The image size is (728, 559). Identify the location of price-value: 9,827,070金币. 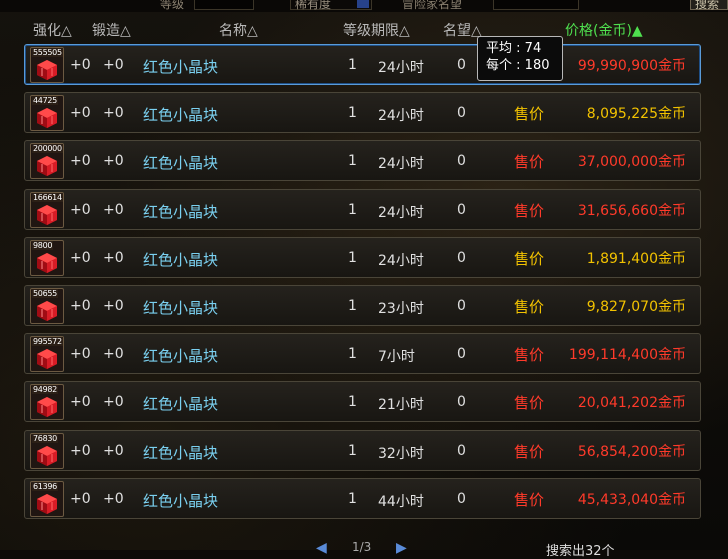
(636, 307).